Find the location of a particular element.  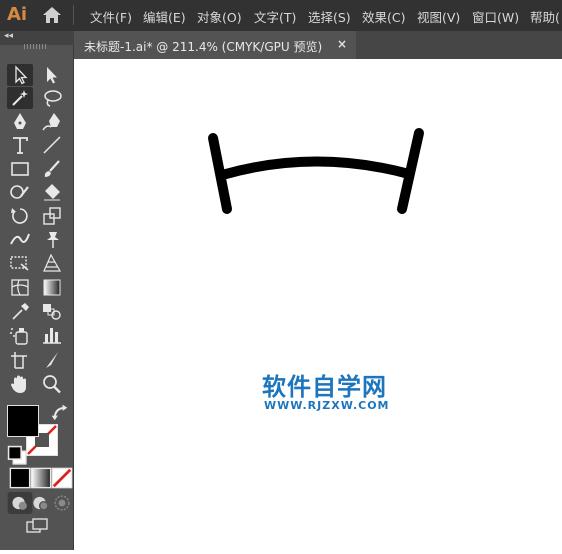

fill-swatch is located at coordinates (23, 421).